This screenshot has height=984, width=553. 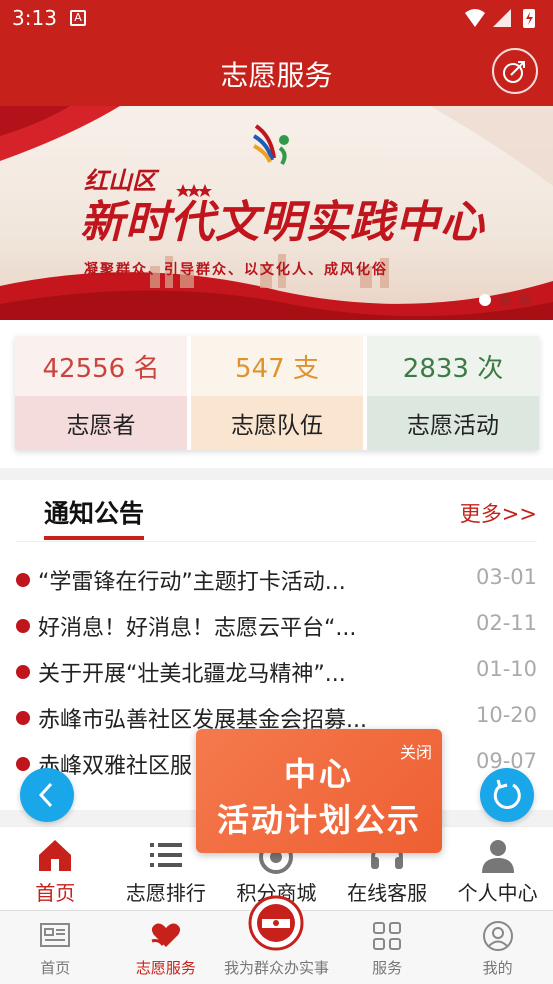 I want to click on home-icon, so click(x=55, y=855).